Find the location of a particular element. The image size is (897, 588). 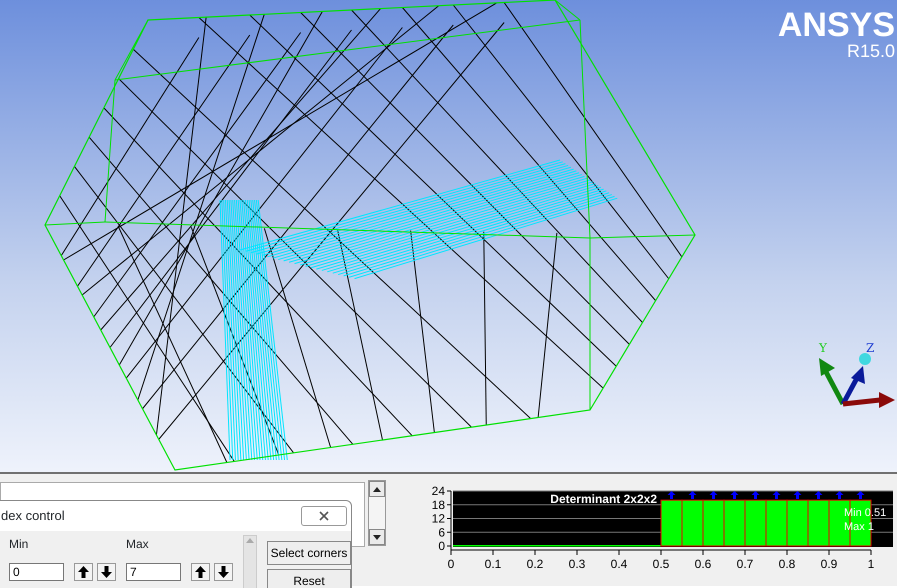

close-button is located at coordinates (324, 516).